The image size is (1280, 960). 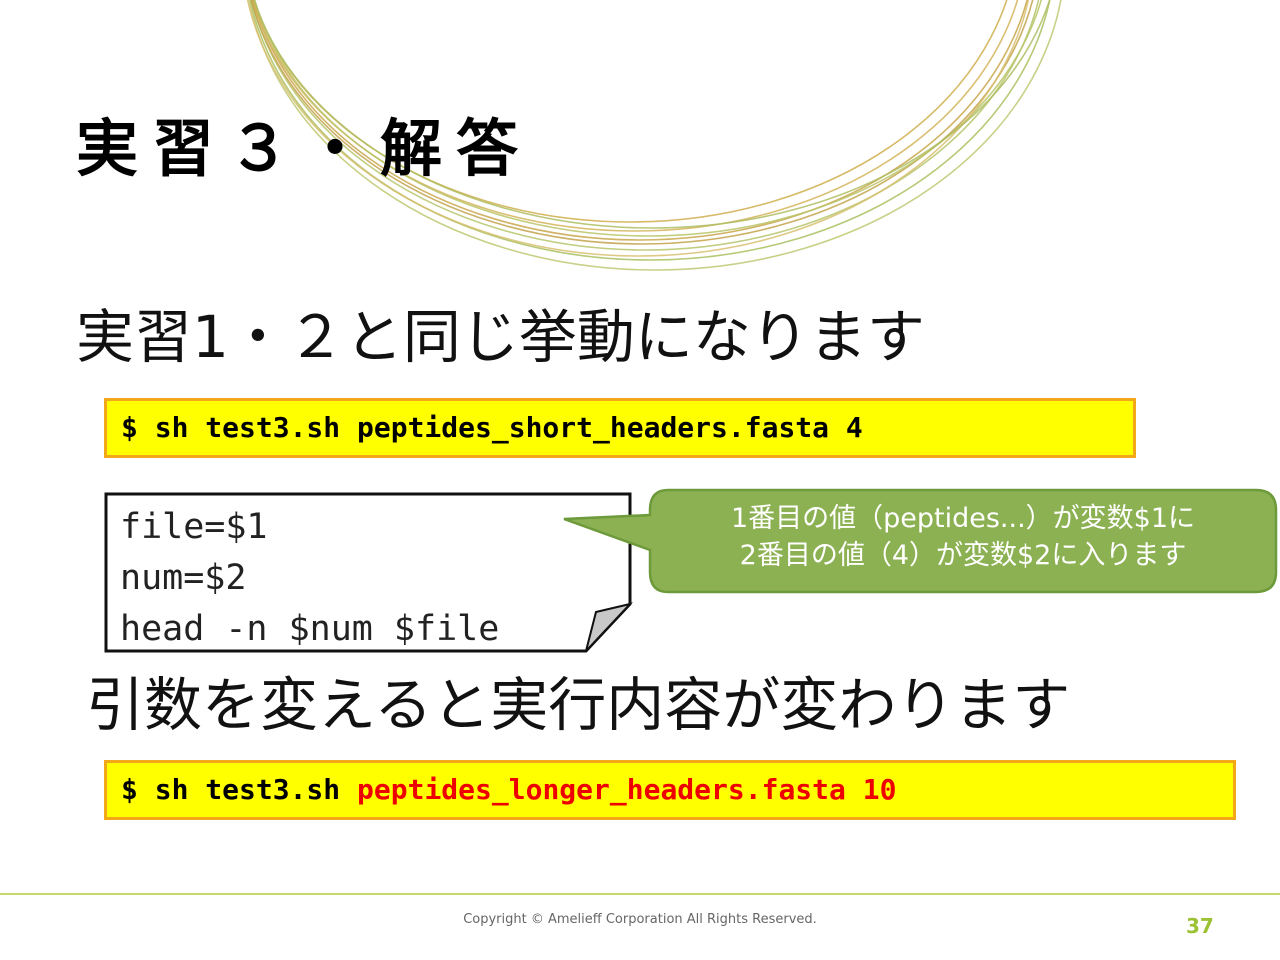 I want to click on code-line: num=$2, so click(x=183, y=578).